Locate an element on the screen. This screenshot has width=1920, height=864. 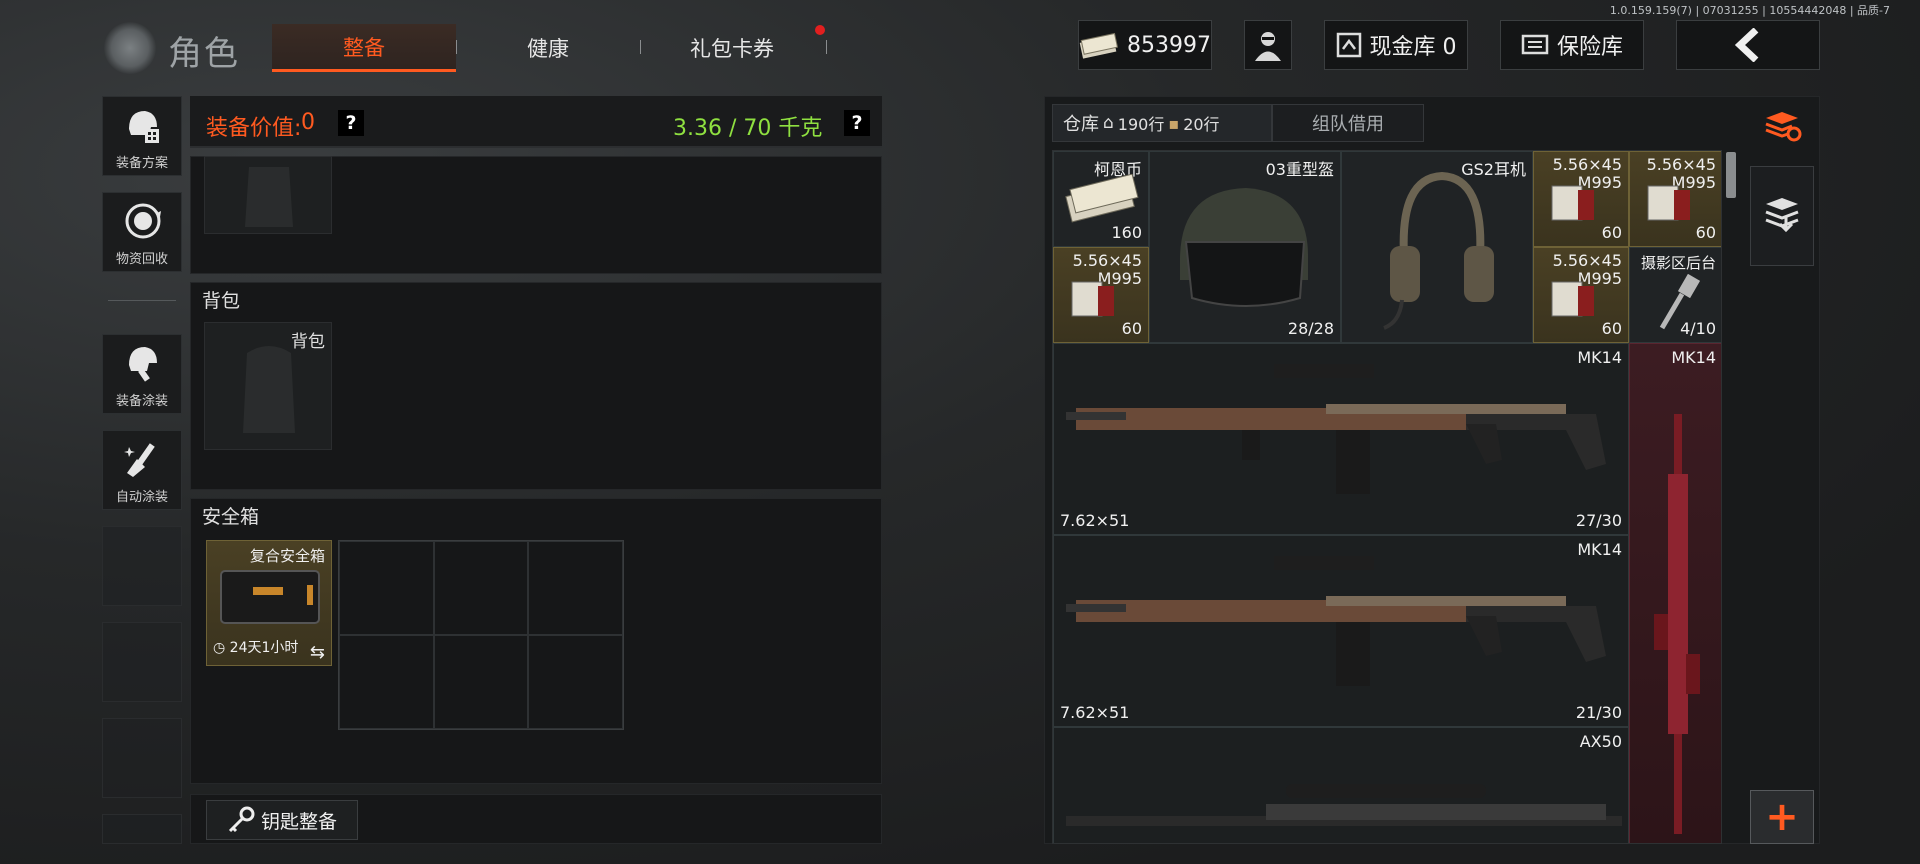
sidebar-item-loadout-plan: 装备方案 is located at coordinates (142, 136).